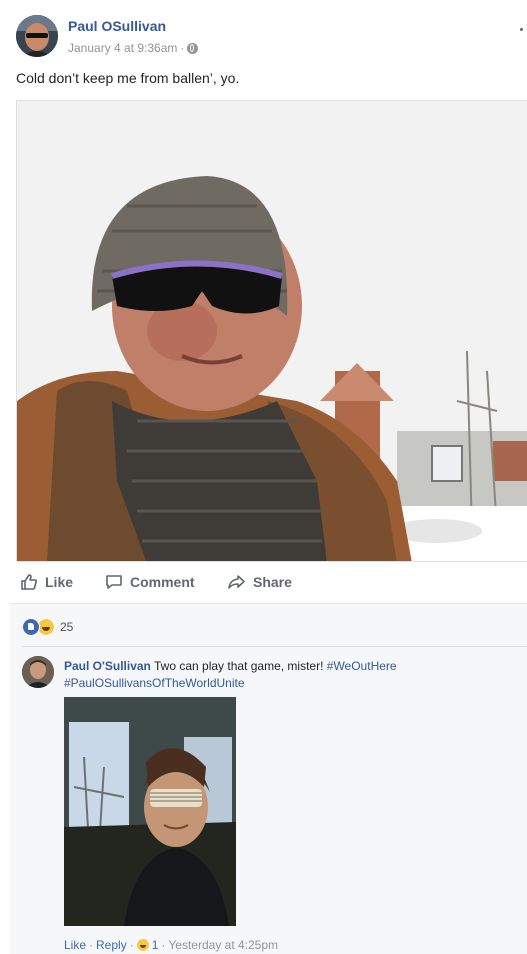 The image size is (527, 954). I want to click on comment-label: Comment, so click(162, 582).